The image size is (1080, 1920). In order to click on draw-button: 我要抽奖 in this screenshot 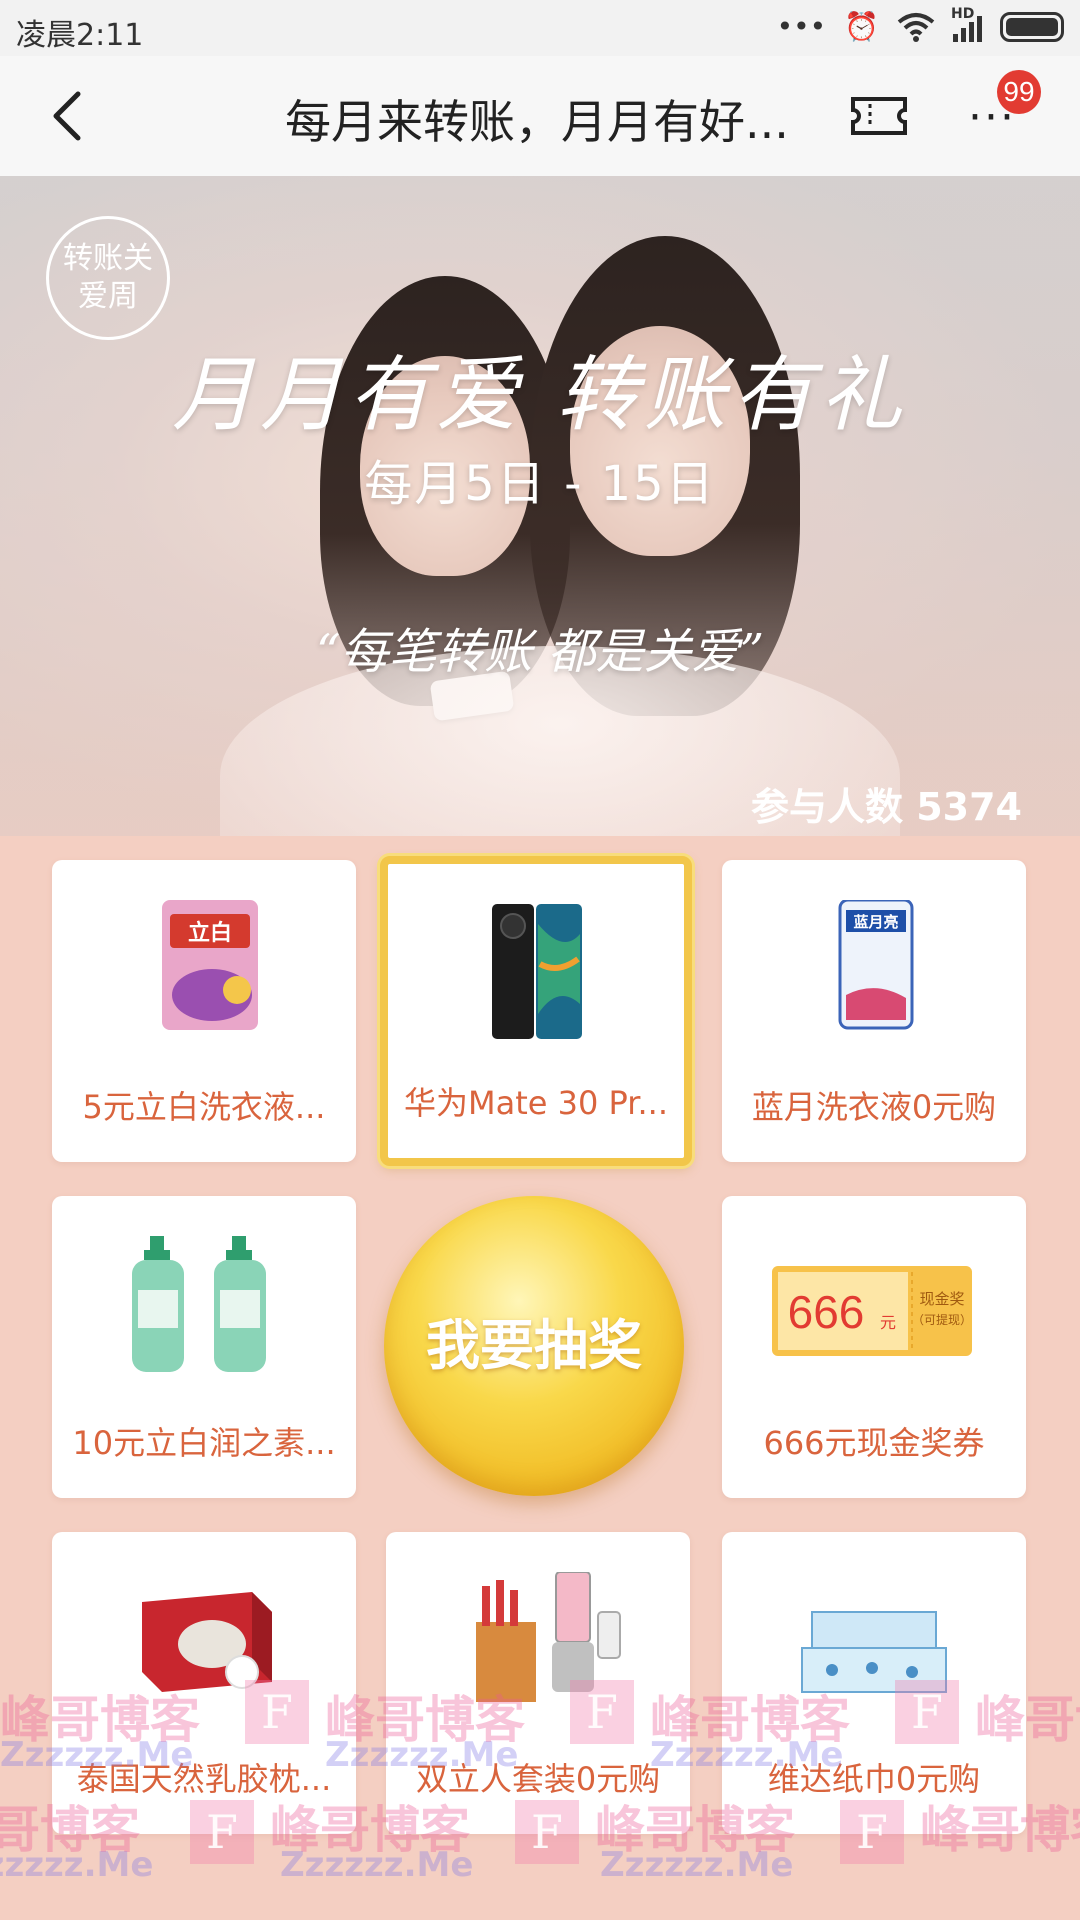, I will do `click(534, 1346)`.